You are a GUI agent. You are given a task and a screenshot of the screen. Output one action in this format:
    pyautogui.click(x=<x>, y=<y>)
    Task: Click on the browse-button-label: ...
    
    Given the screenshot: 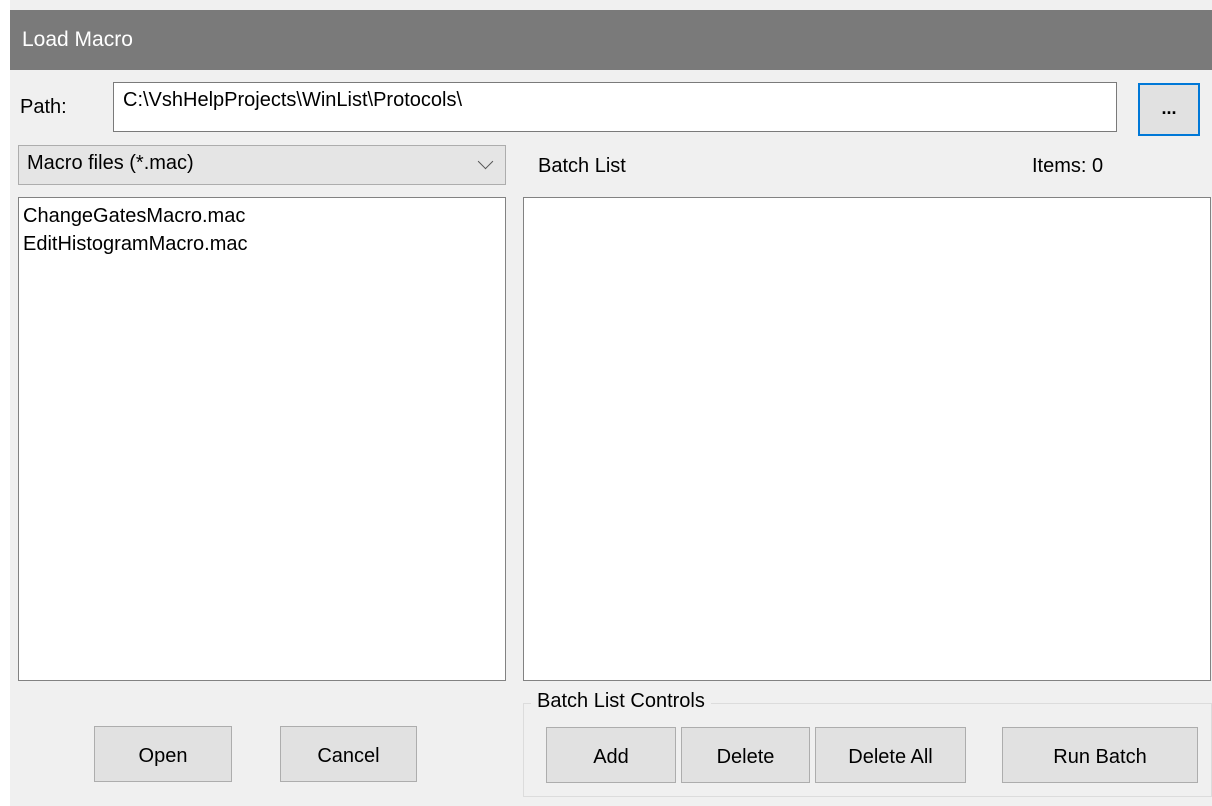 What is the action you would take?
    pyautogui.click(x=1169, y=108)
    